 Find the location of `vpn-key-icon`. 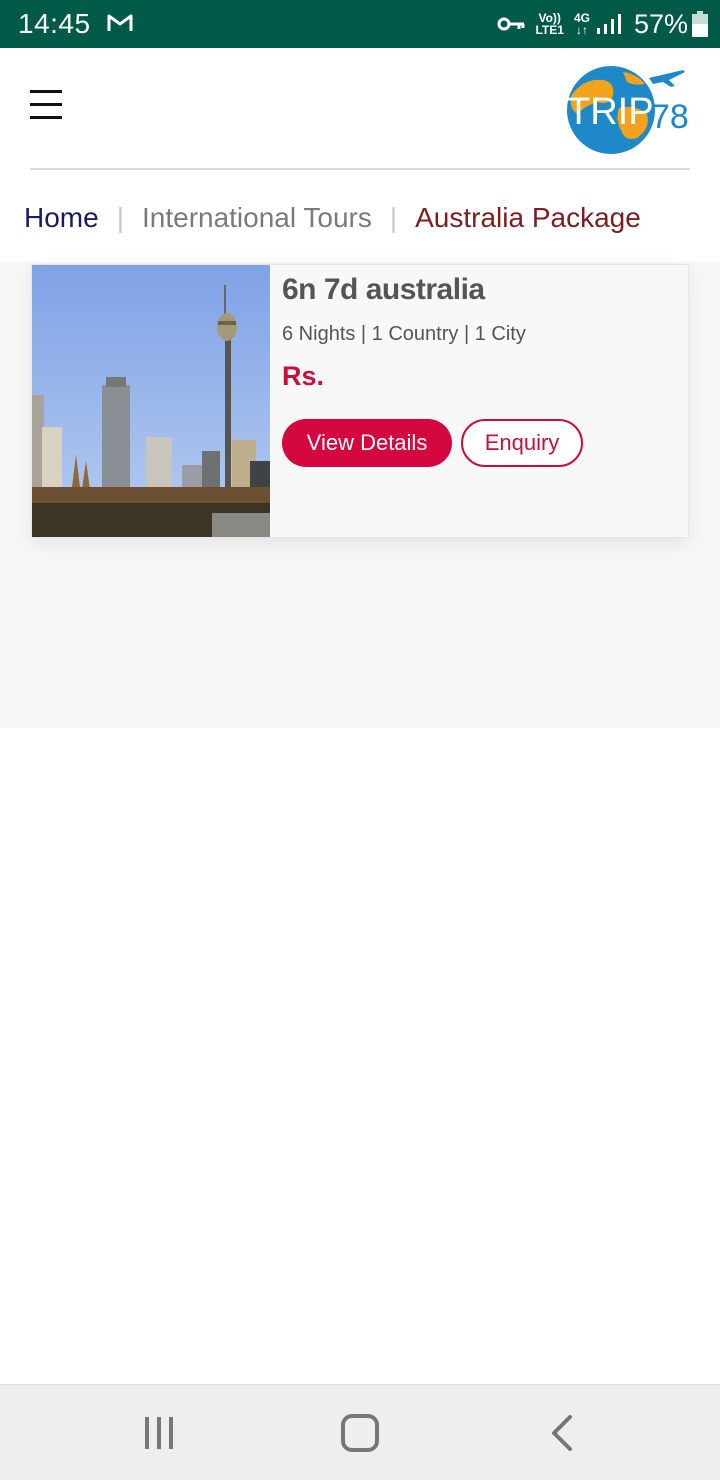

vpn-key-icon is located at coordinates (511, 24).